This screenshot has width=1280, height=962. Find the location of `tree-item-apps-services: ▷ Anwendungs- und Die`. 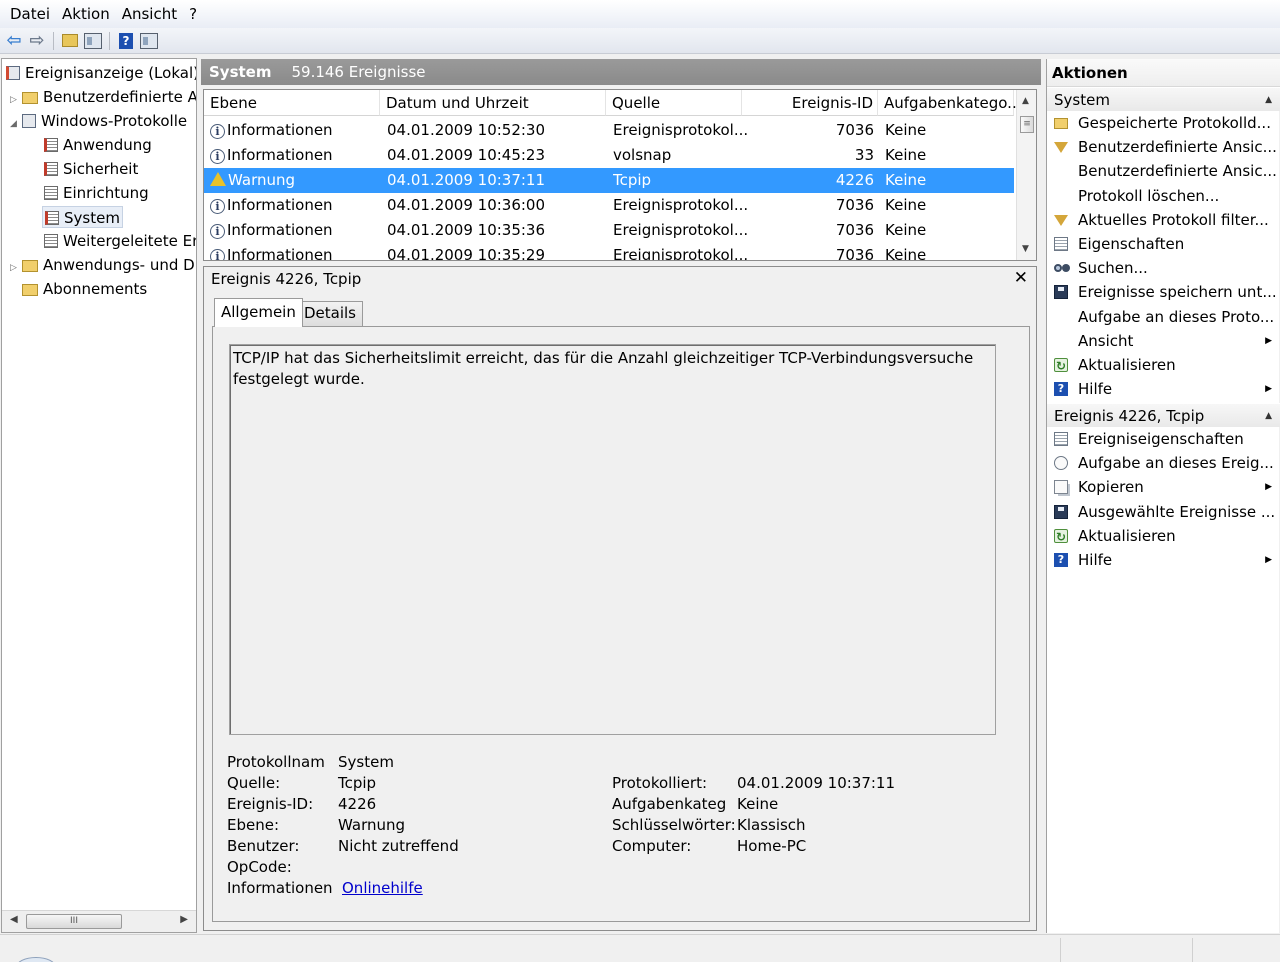

tree-item-apps-services: ▷ Anwendungs- und Die is located at coordinates (103, 266).